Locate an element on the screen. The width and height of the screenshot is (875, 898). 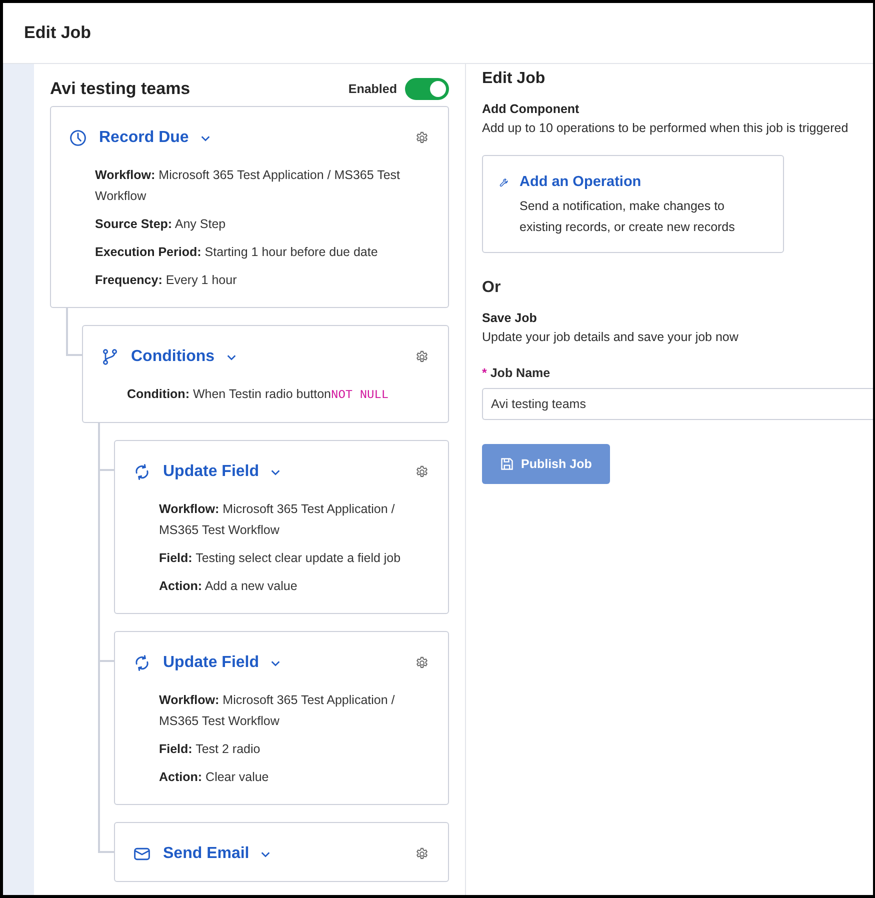
section-heading: Save Job is located at coordinates (510, 318).